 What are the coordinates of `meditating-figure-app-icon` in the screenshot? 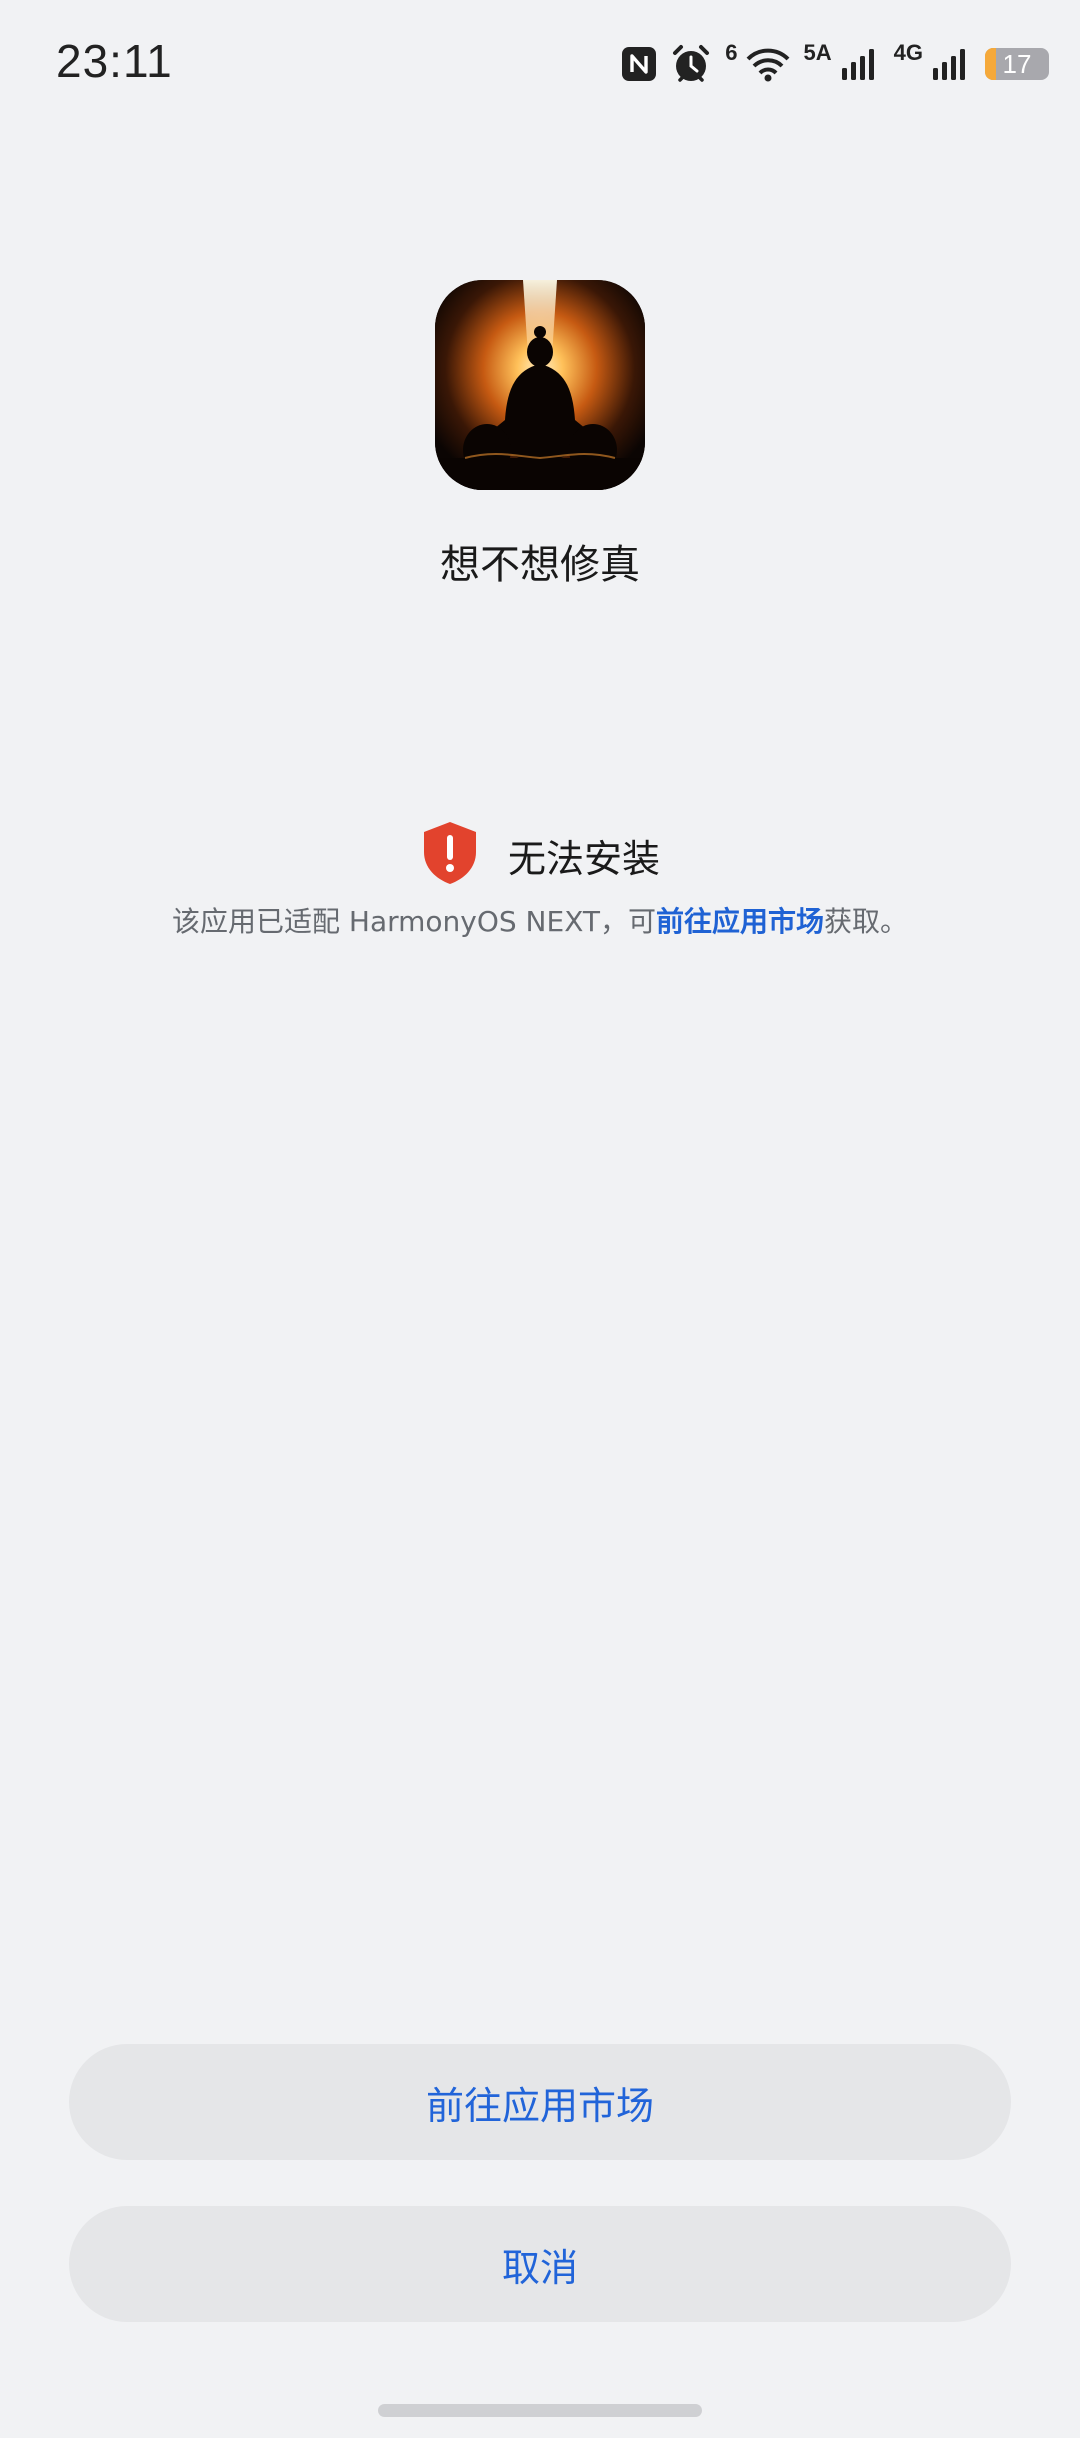 It's located at (540, 385).